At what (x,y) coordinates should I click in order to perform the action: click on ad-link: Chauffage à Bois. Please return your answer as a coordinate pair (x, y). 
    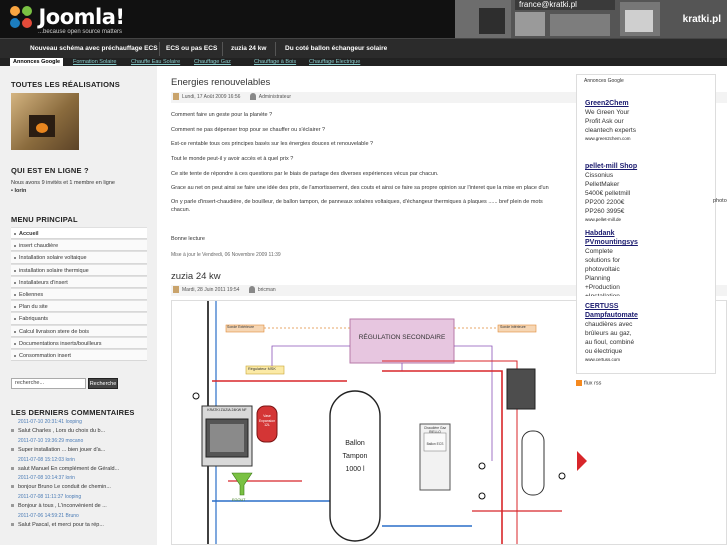
    Looking at the image, I should click on (275, 62).